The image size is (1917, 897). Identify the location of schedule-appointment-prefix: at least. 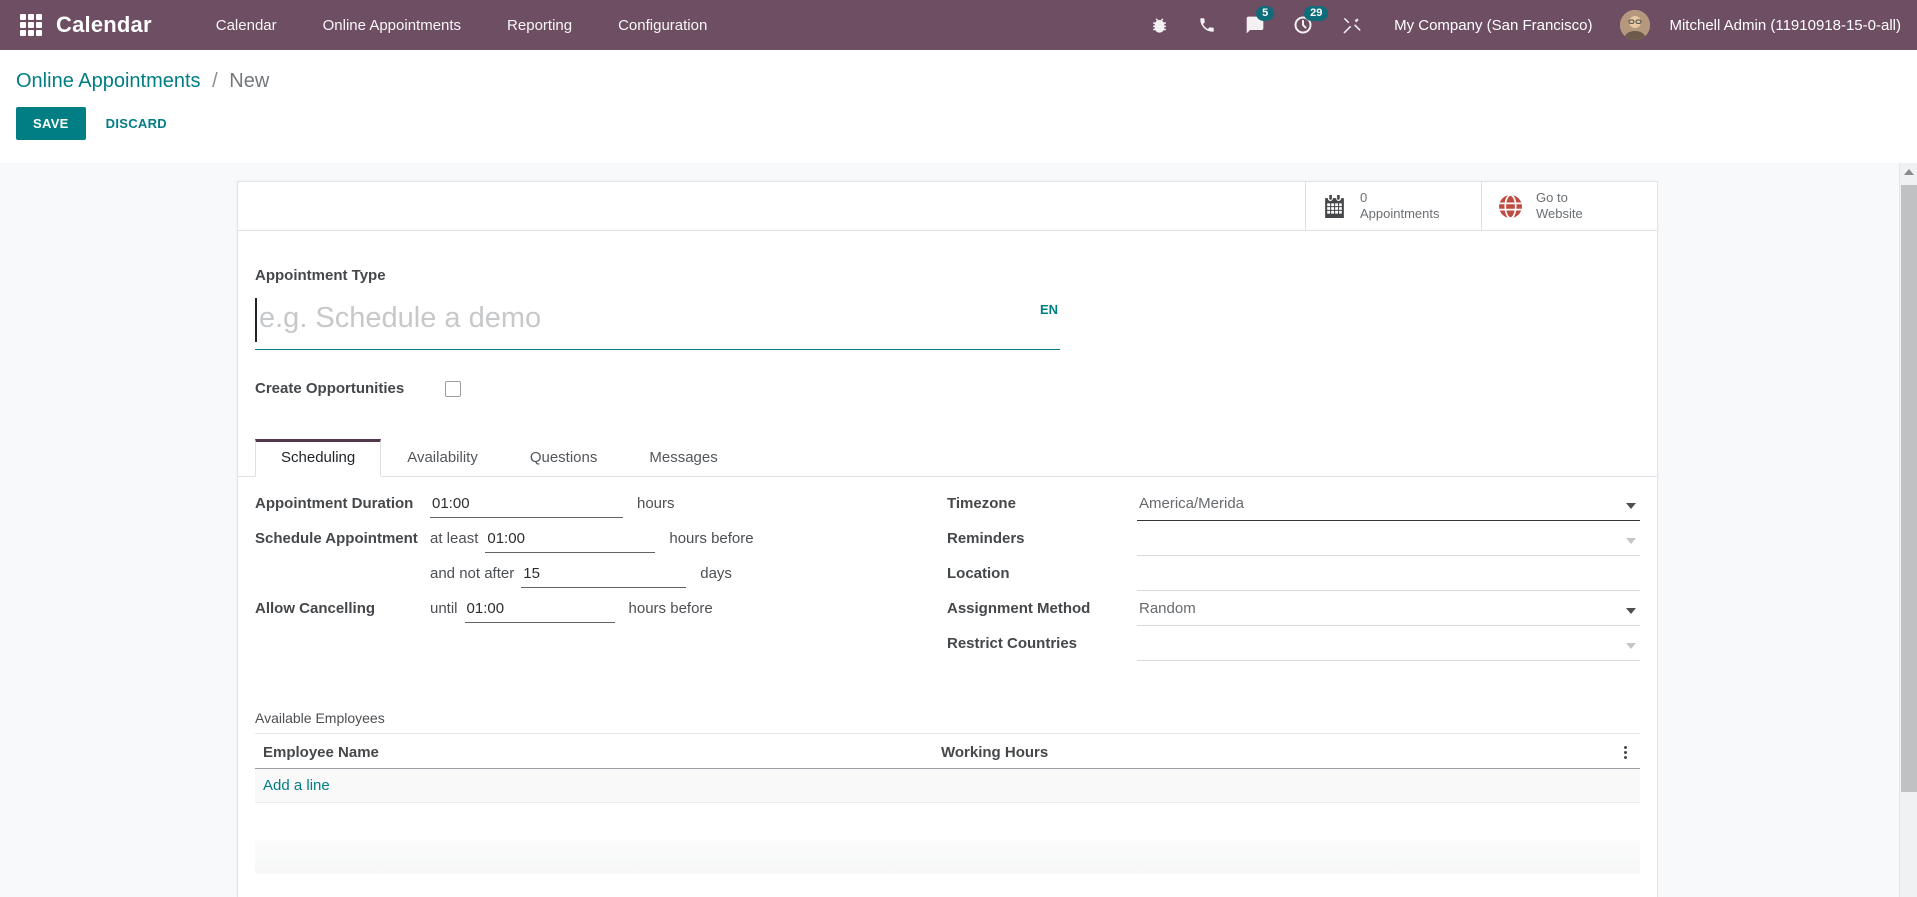
(454, 538).